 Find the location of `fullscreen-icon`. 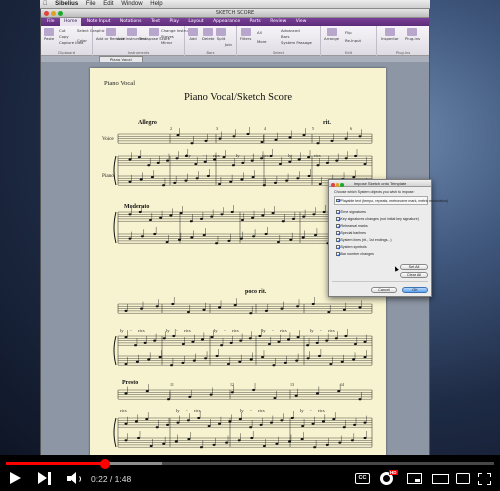

fullscreen-icon is located at coordinates (484, 479).